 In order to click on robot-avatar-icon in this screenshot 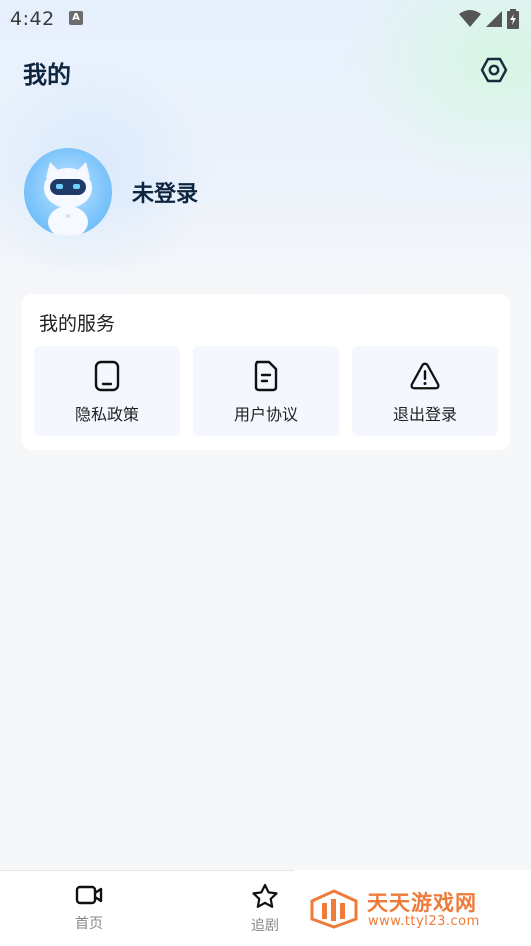, I will do `click(68, 199)`.